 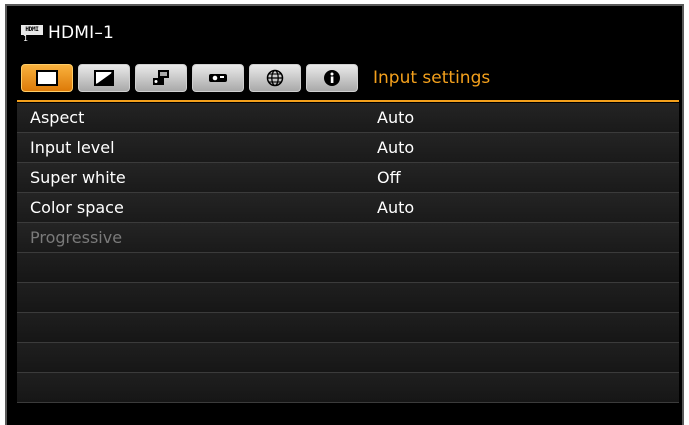 I want to click on menu-row-color-space: Color space Auto, so click(x=348, y=208).